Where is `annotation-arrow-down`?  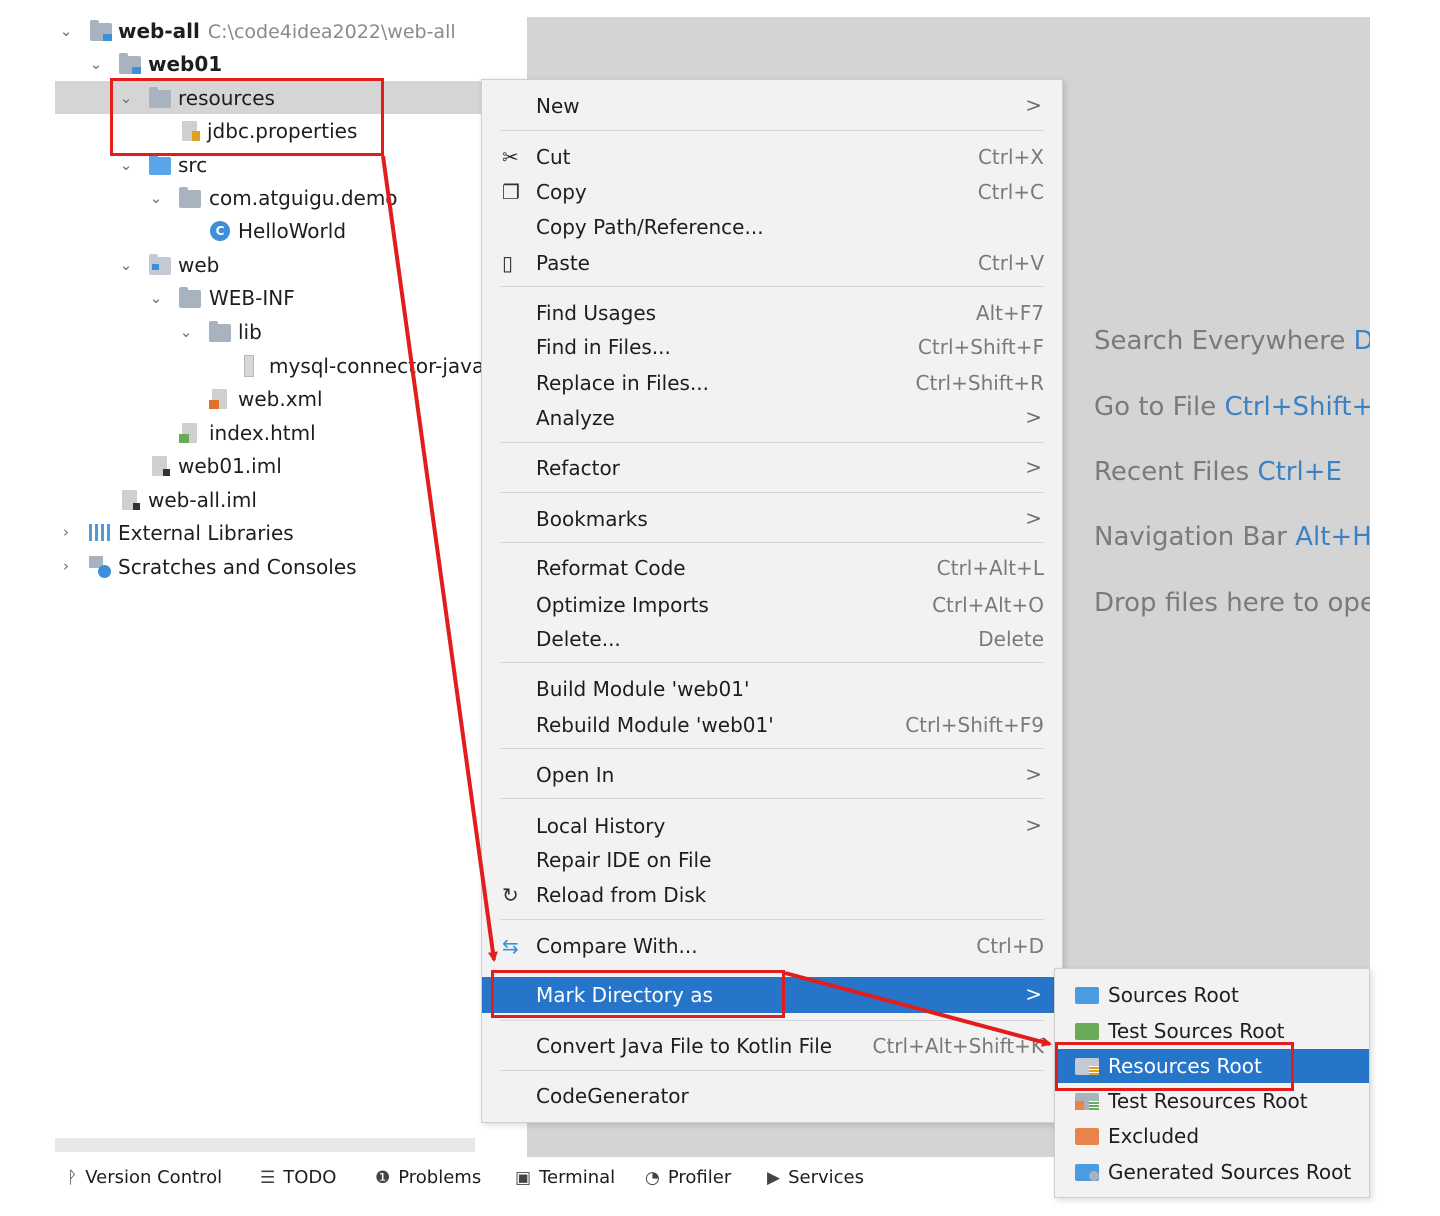 annotation-arrow-down is located at coordinates (439, 558).